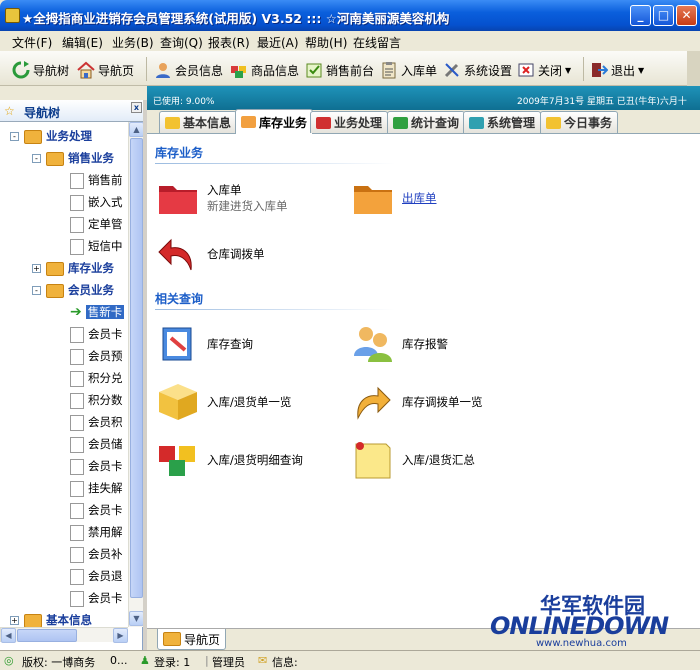 This screenshot has height=670, width=700. Describe the element at coordinates (526, 70) in the screenshot. I see `close-window-icon` at that location.